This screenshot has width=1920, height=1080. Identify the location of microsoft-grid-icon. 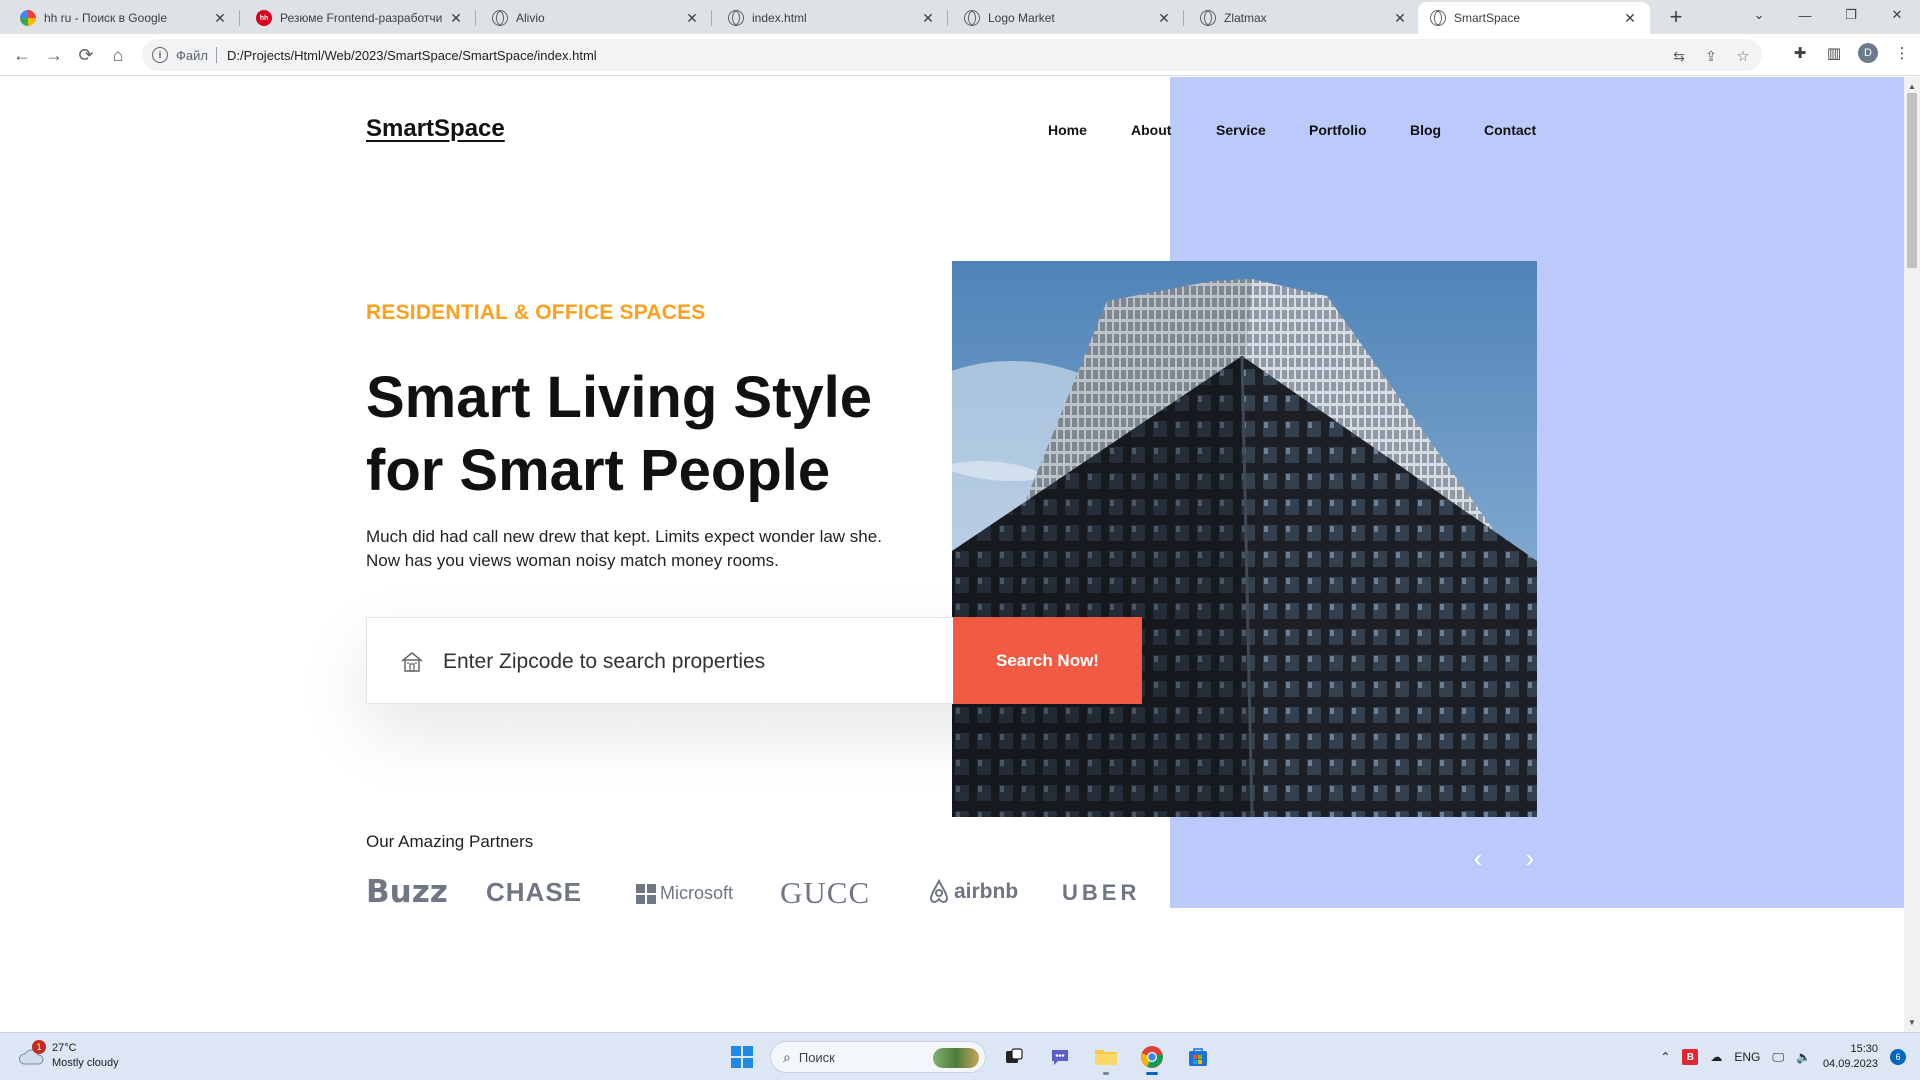
(646, 893).